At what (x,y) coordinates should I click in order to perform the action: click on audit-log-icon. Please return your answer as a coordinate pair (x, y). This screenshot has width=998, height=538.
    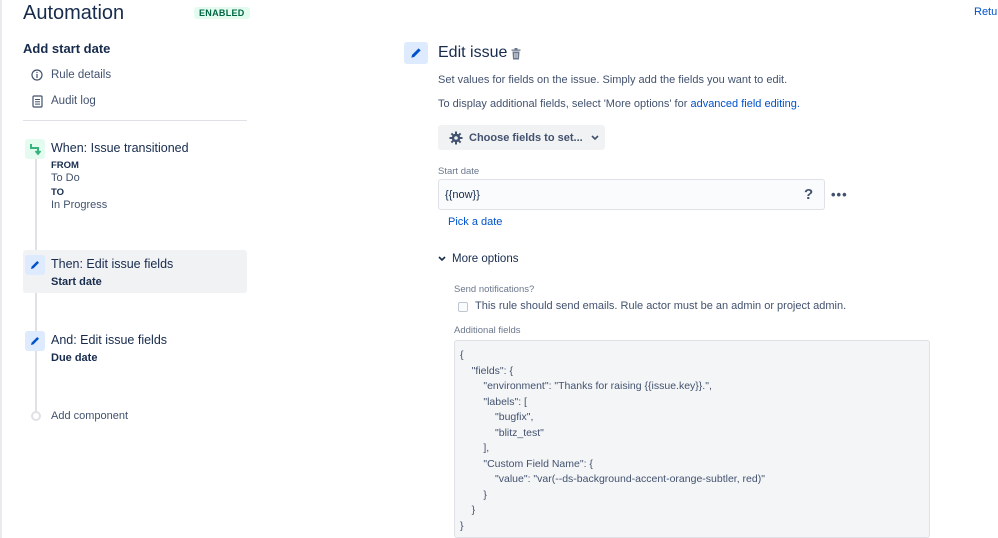
    Looking at the image, I should click on (37, 101).